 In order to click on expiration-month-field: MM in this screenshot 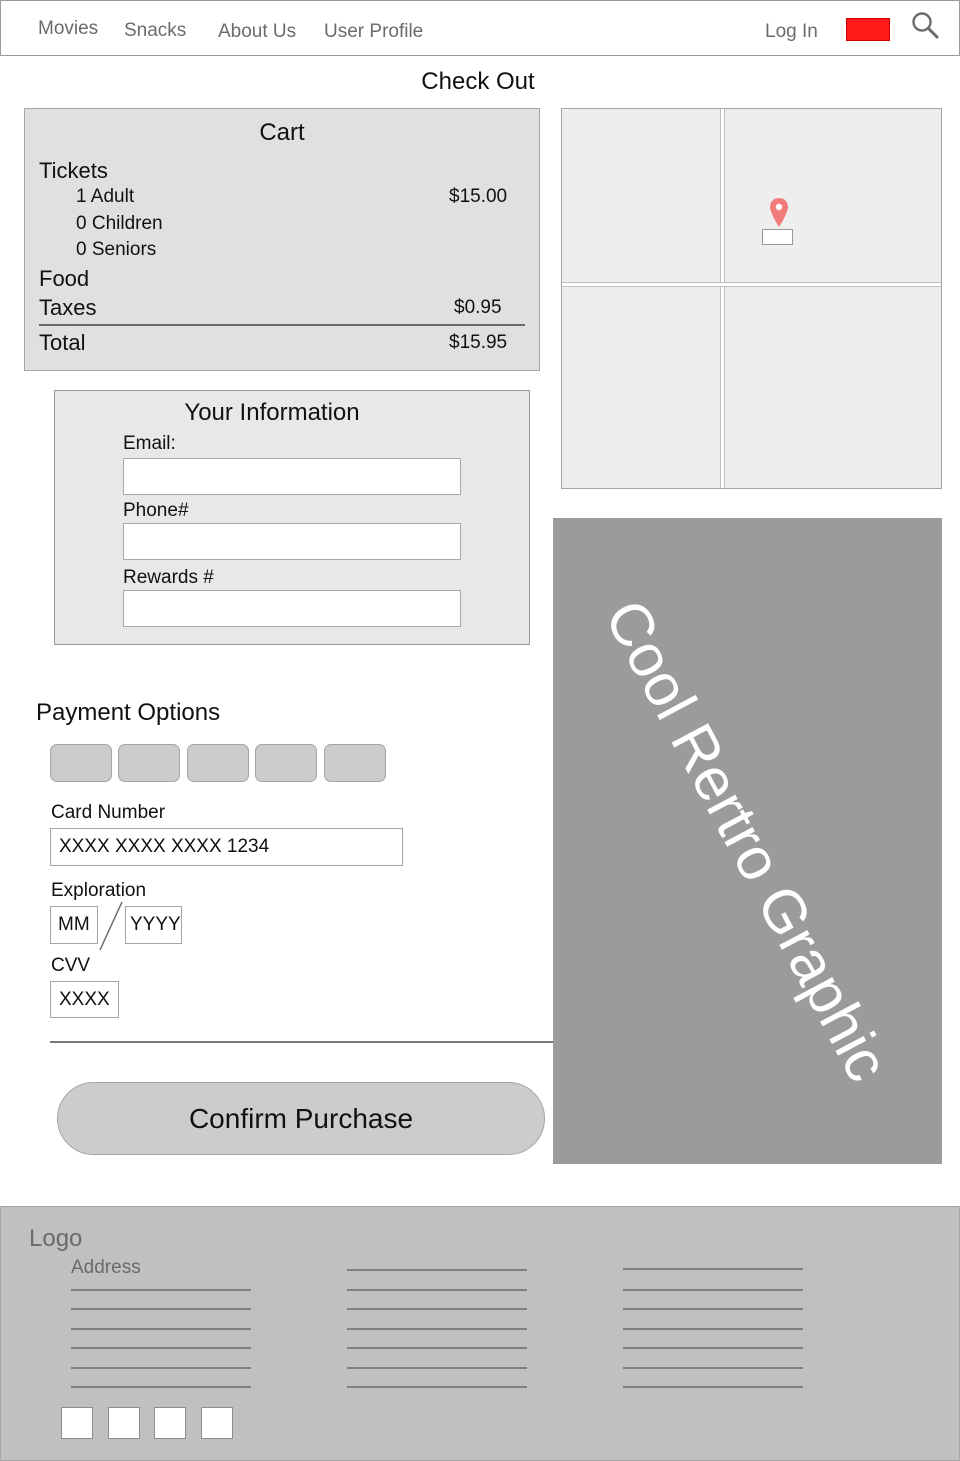, I will do `click(74, 925)`.